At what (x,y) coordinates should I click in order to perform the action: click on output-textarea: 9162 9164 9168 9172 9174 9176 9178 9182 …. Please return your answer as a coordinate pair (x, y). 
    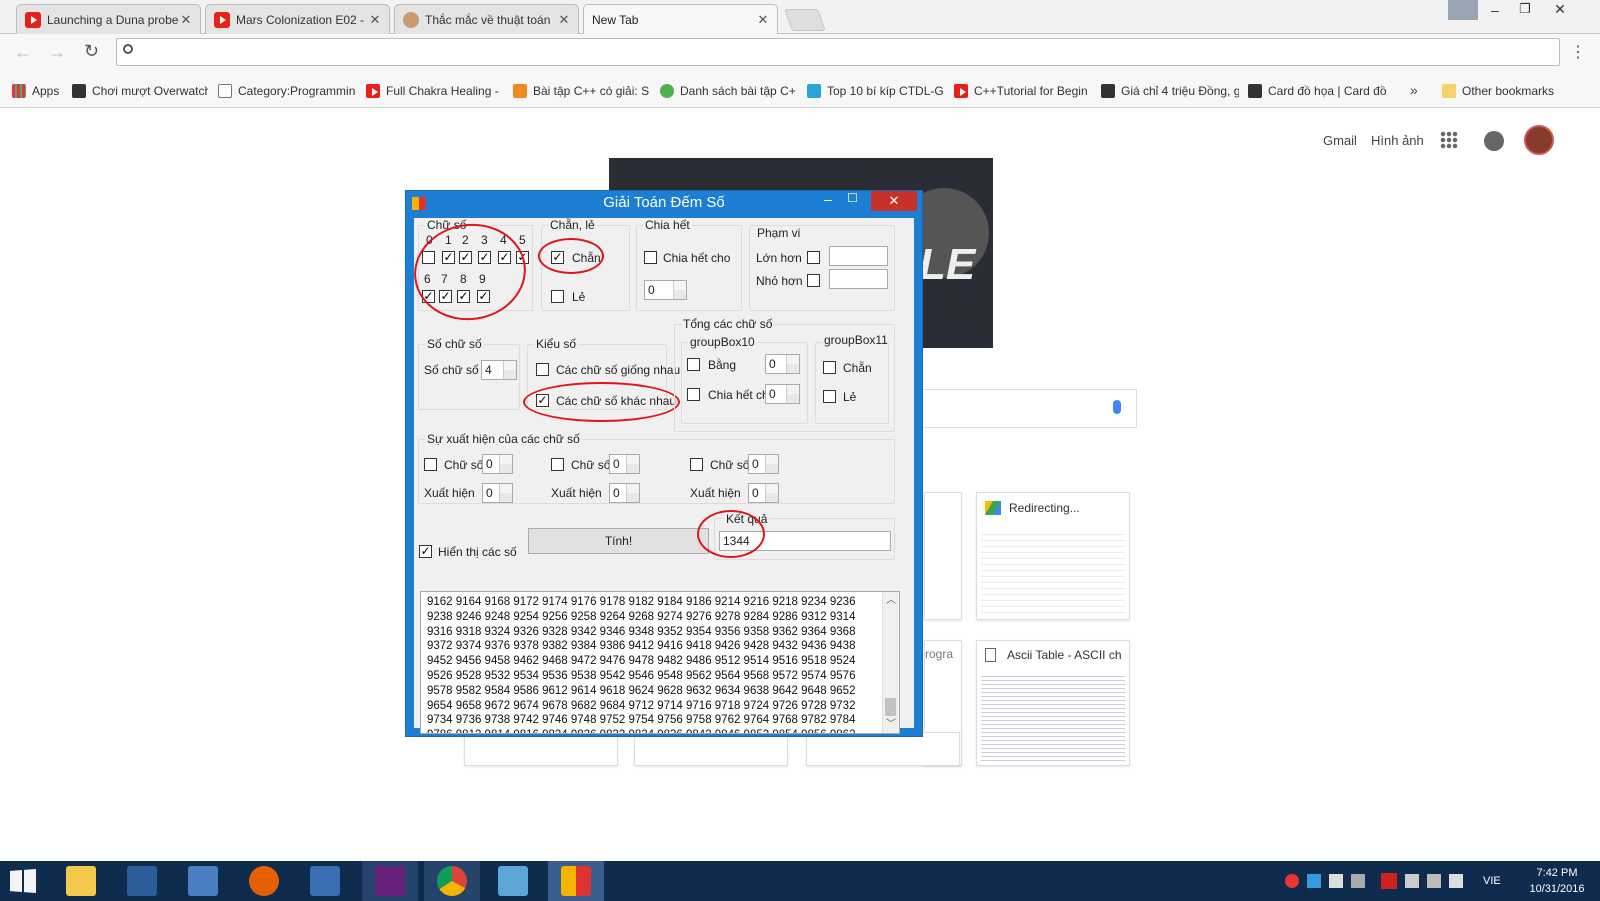
    Looking at the image, I should click on (660, 662).